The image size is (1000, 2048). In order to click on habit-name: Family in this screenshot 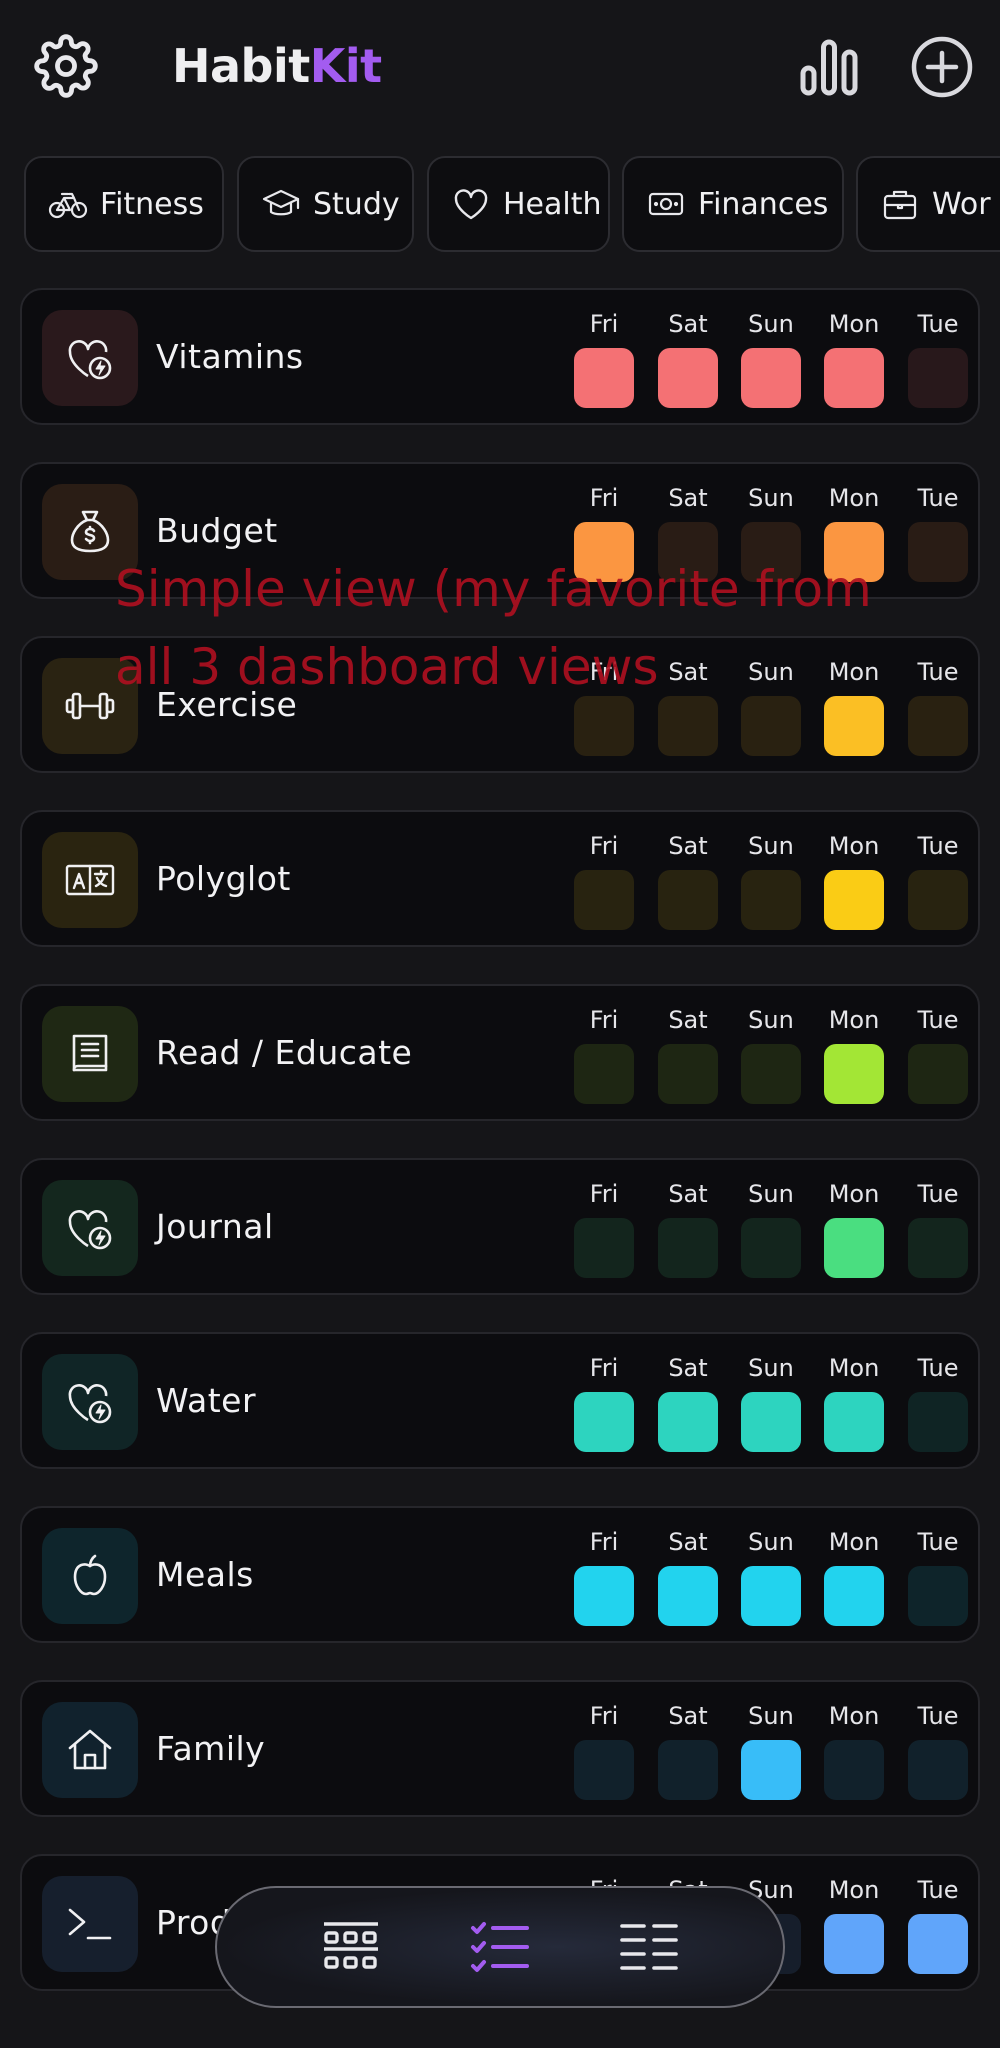, I will do `click(211, 1748)`.